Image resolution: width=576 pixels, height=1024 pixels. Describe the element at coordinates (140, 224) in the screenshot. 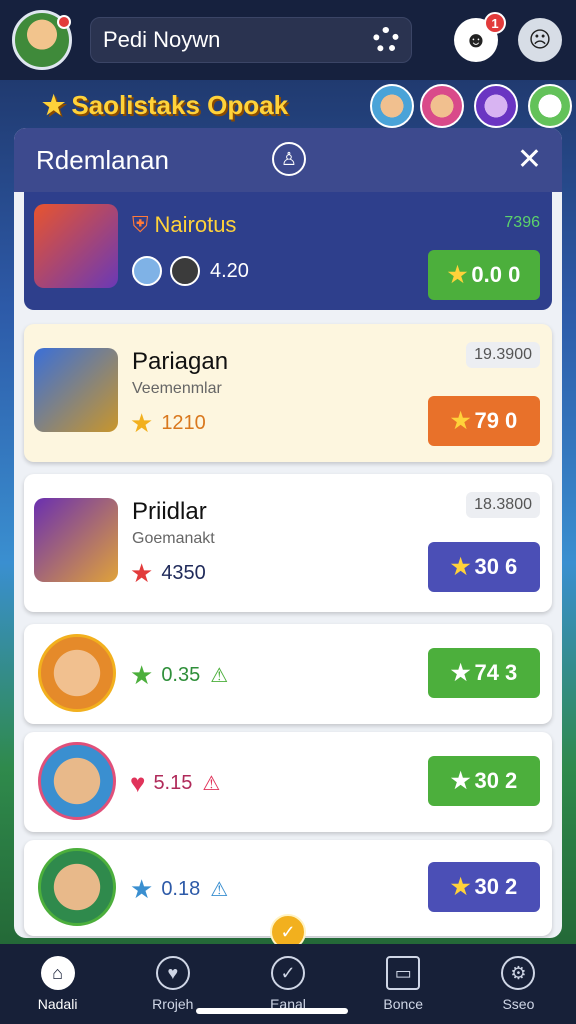

I see `shield-icon: ⛨` at that location.